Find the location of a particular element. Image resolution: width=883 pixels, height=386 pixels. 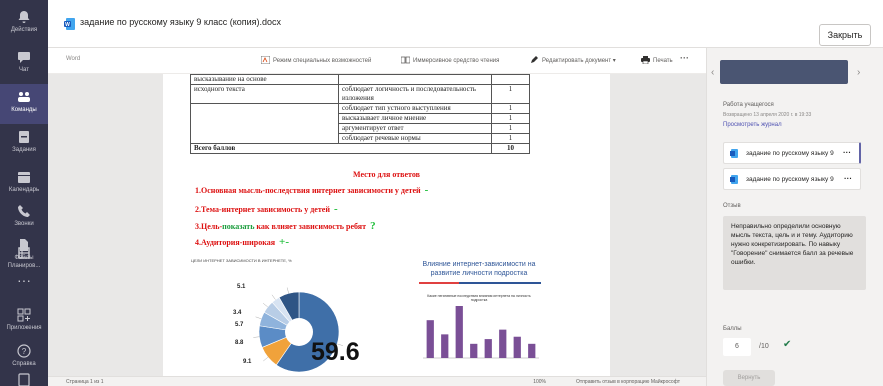

donut-hole is located at coordinates (299, 332).